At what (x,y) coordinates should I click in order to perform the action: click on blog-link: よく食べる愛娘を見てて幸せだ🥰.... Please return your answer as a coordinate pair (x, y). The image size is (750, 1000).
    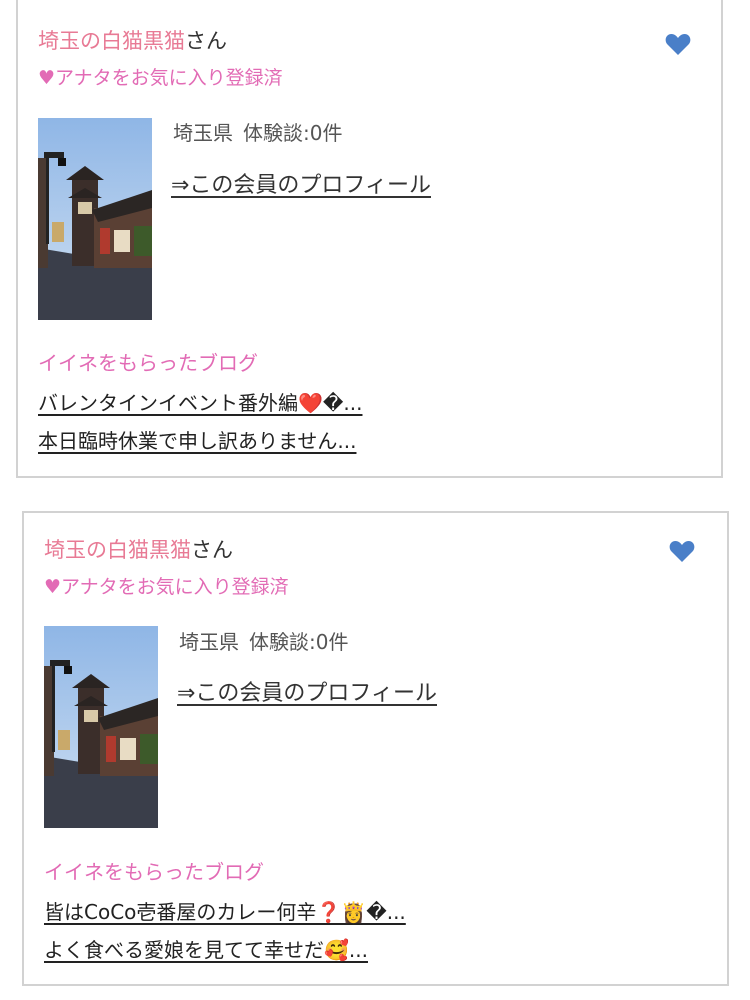
    Looking at the image, I should click on (206, 950).